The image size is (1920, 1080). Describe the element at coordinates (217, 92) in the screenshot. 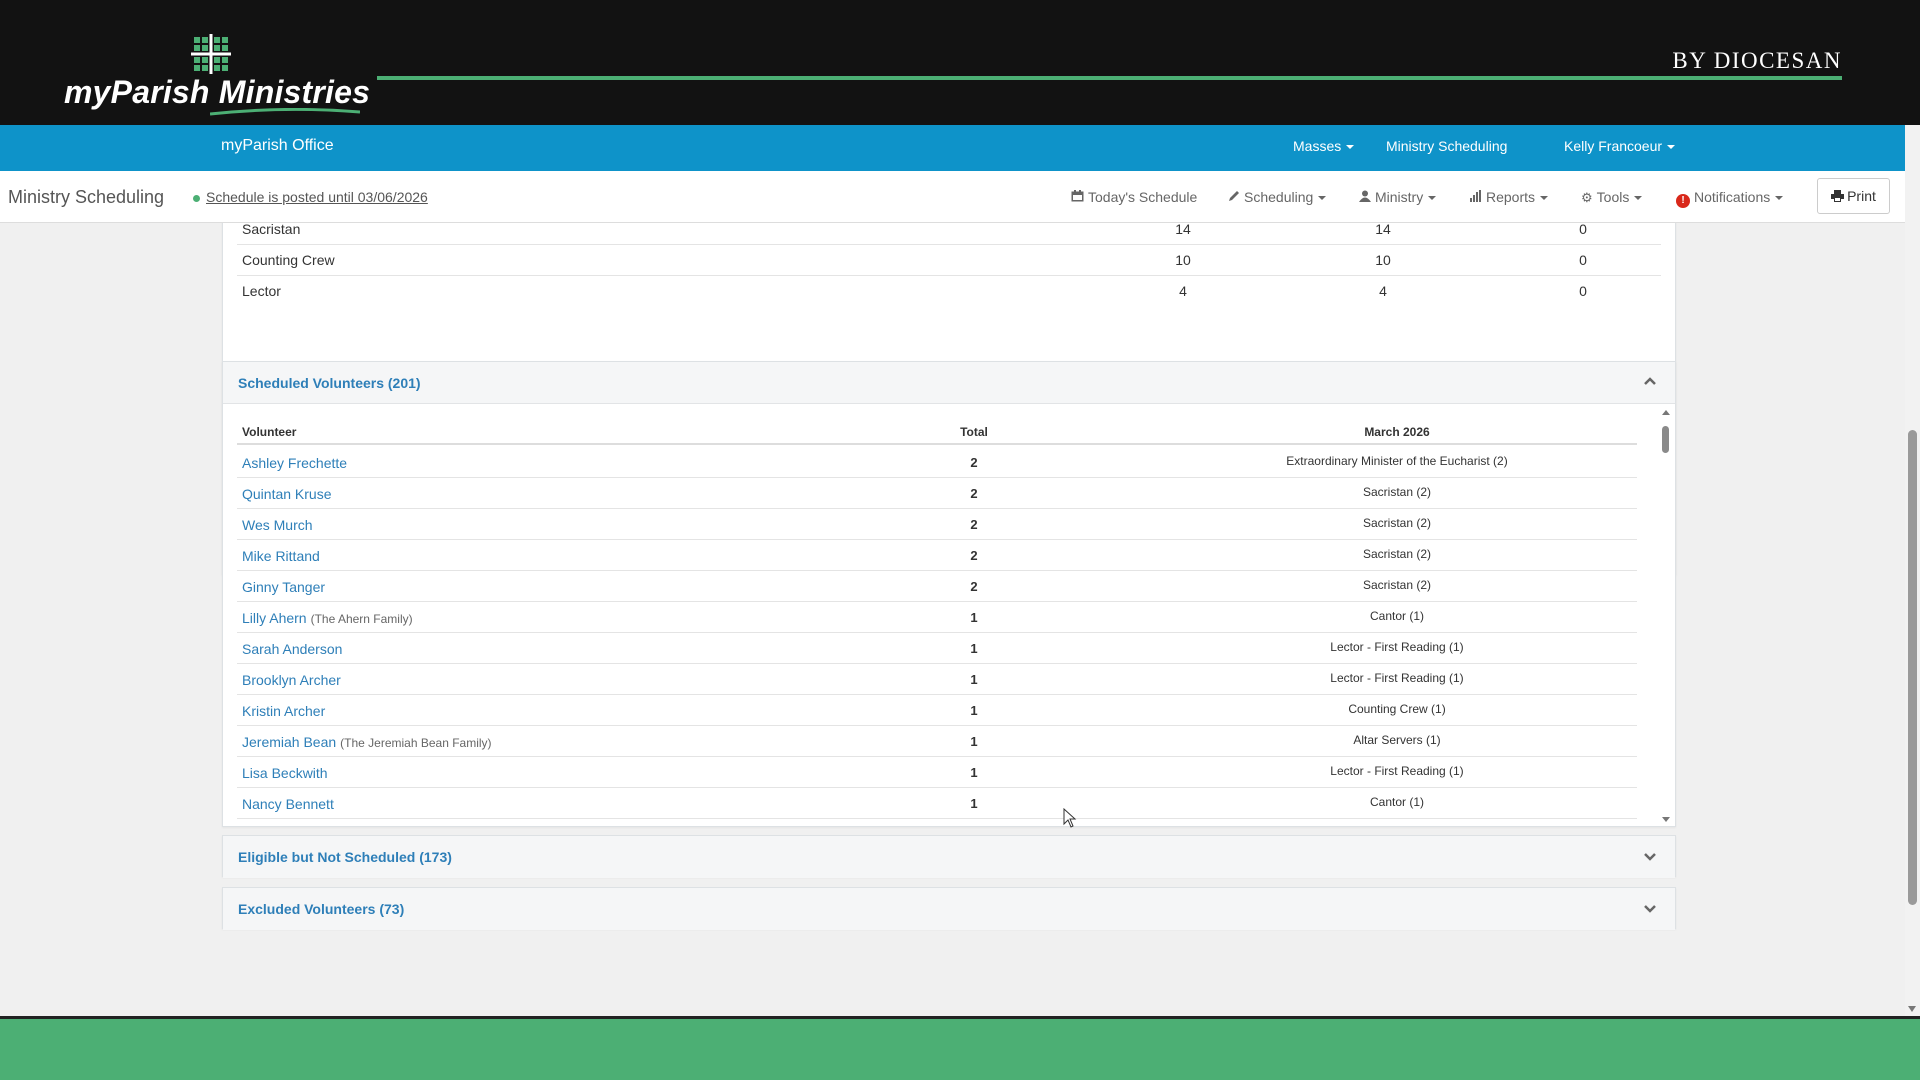

I see `app-logo-text: myParish Ministries` at that location.